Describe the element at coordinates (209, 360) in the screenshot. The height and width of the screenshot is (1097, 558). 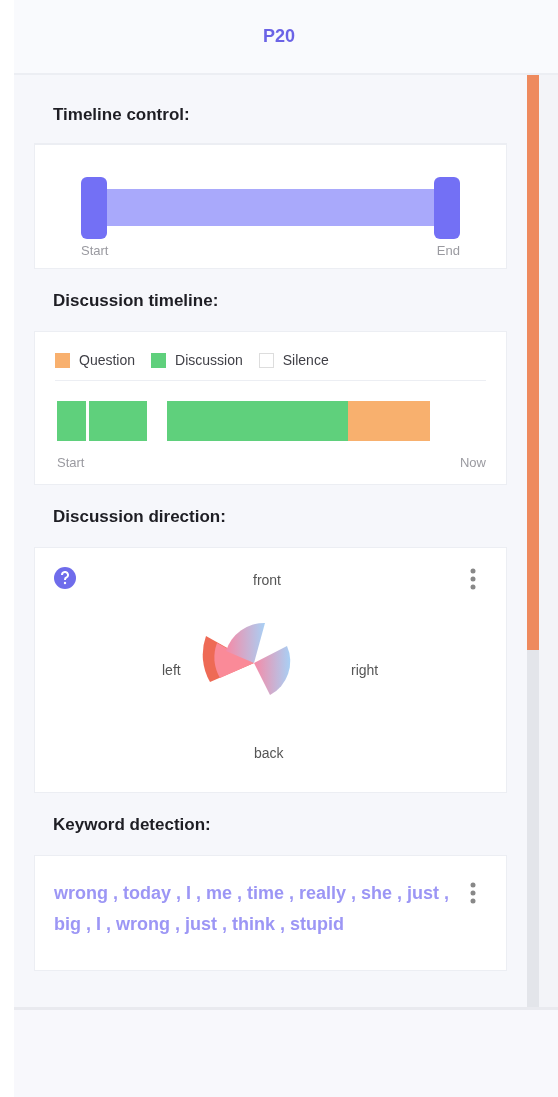
I see `legend-label: Discussion` at that location.